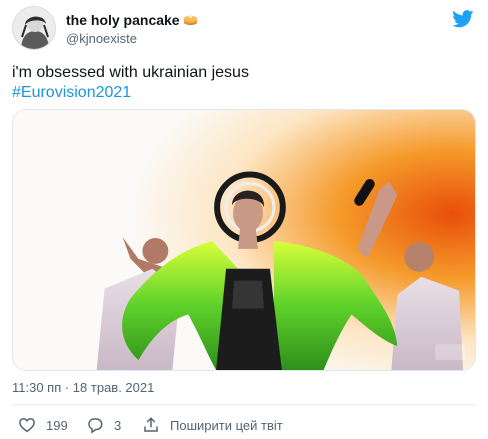 The image size is (488, 439). I want to click on heart-icon, so click(27, 425).